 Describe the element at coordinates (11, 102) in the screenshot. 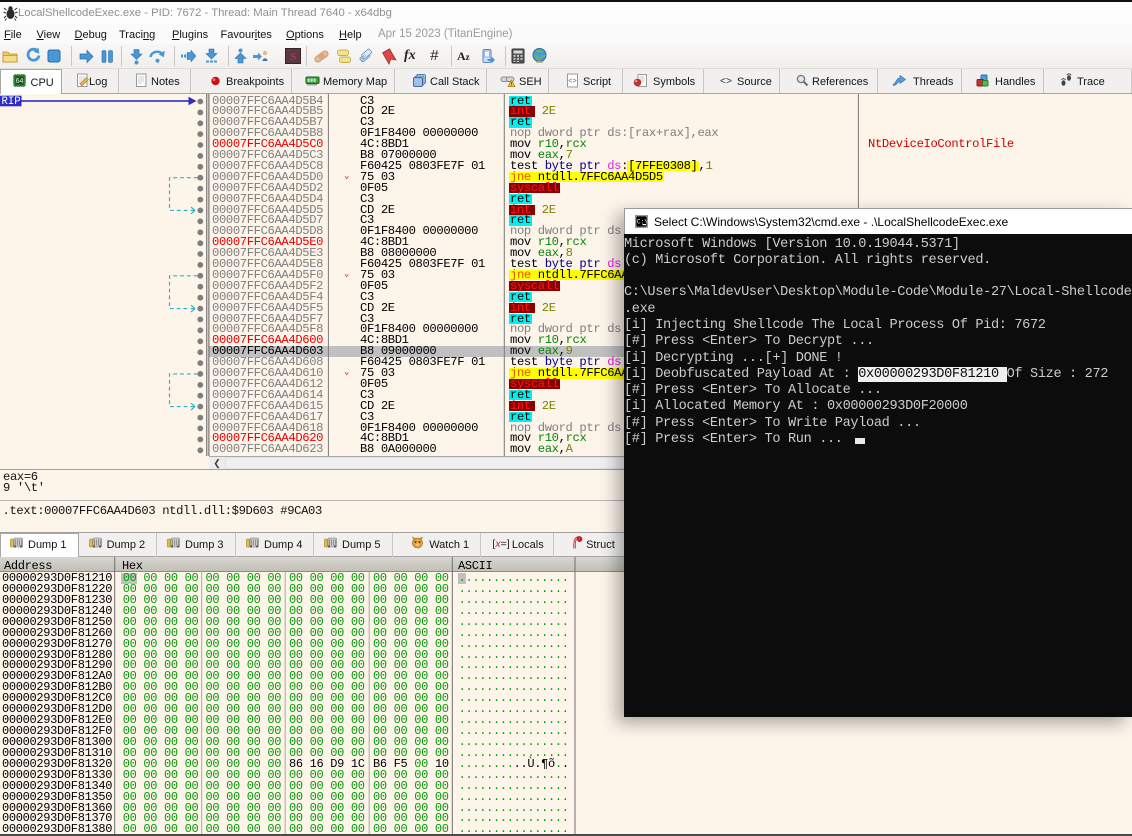

I see `svg-text: RIP` at that location.